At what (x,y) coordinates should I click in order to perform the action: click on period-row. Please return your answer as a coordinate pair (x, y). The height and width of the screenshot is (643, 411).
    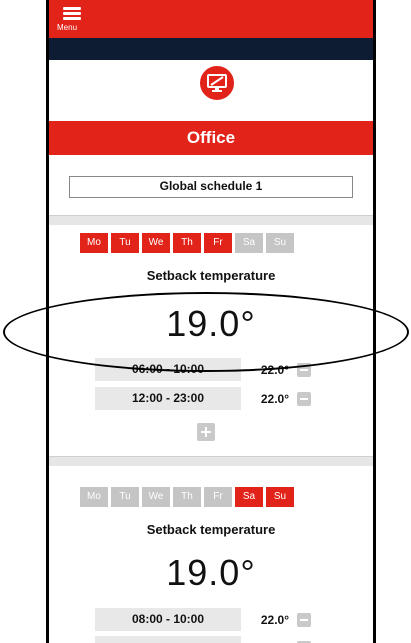
    Looking at the image, I should click on (203, 639).